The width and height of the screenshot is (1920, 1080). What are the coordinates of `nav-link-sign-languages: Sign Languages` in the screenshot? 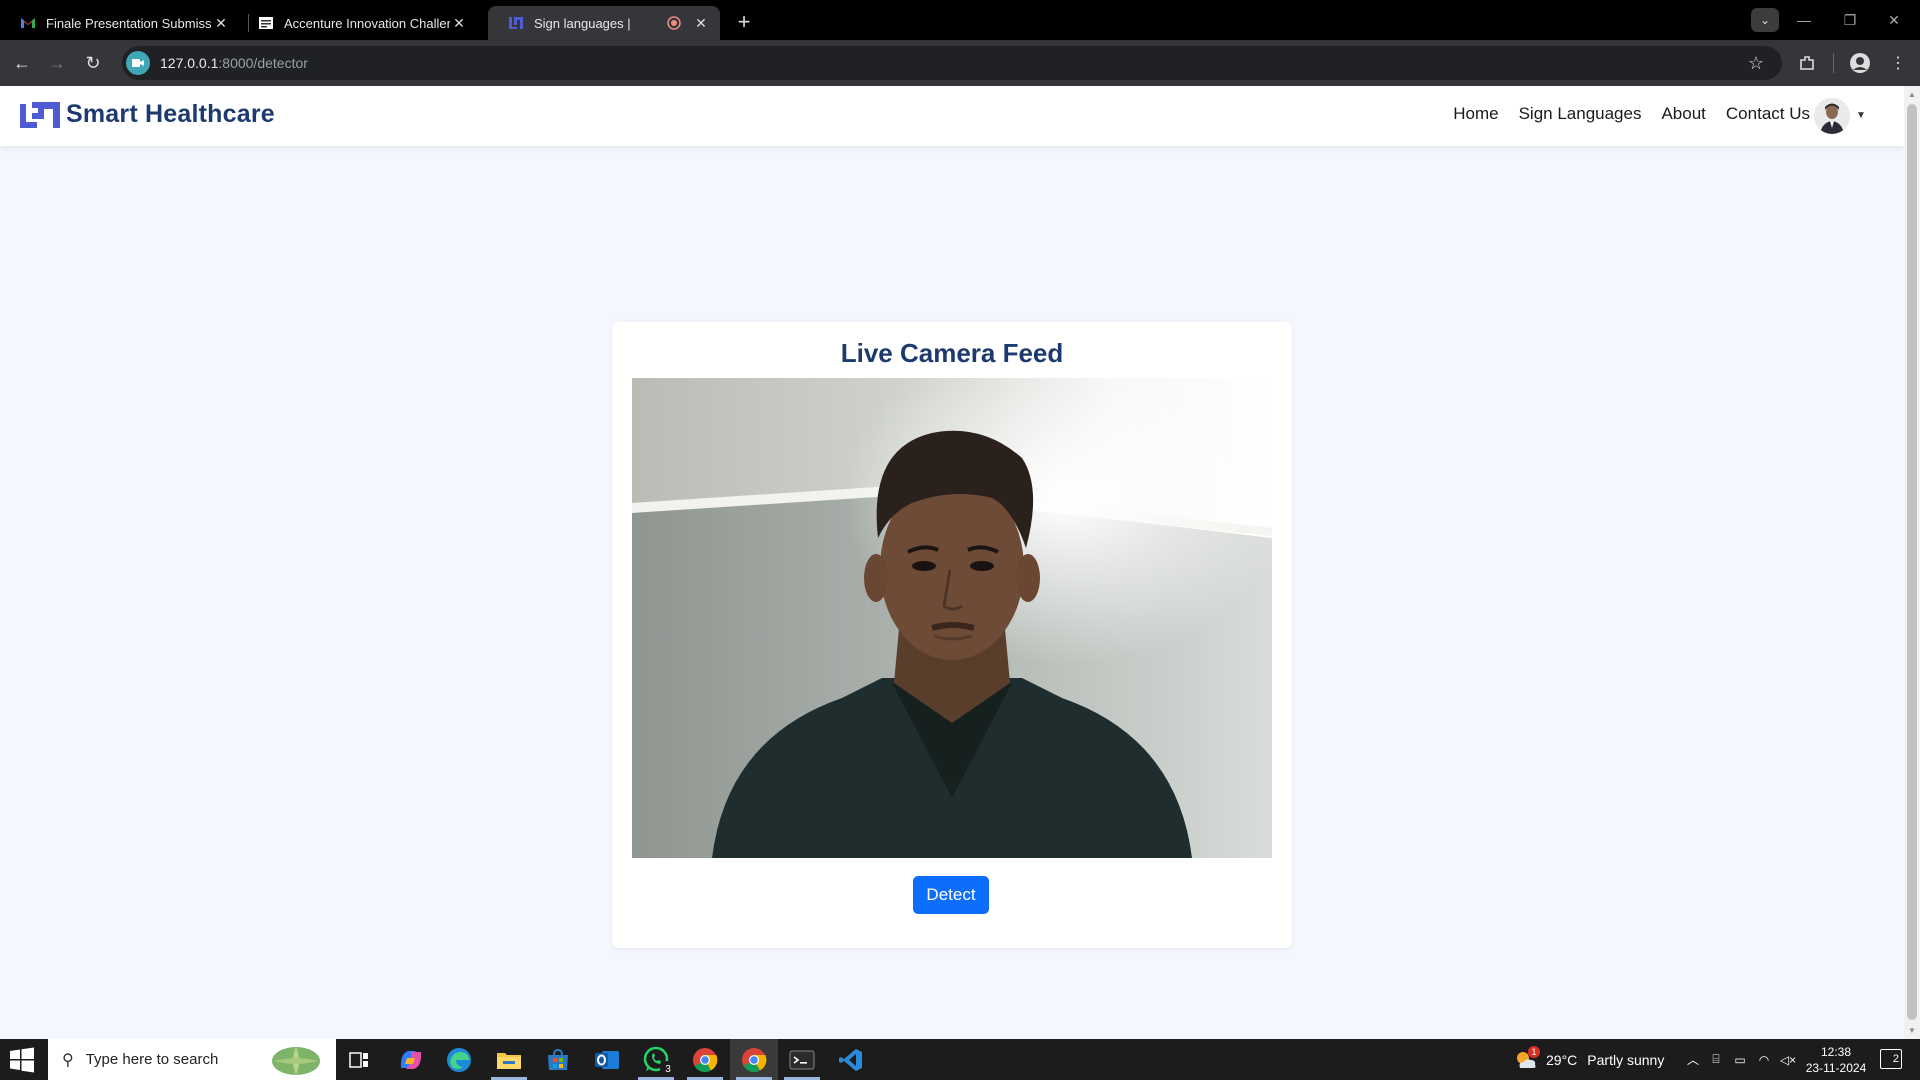 It's located at (1580, 114).